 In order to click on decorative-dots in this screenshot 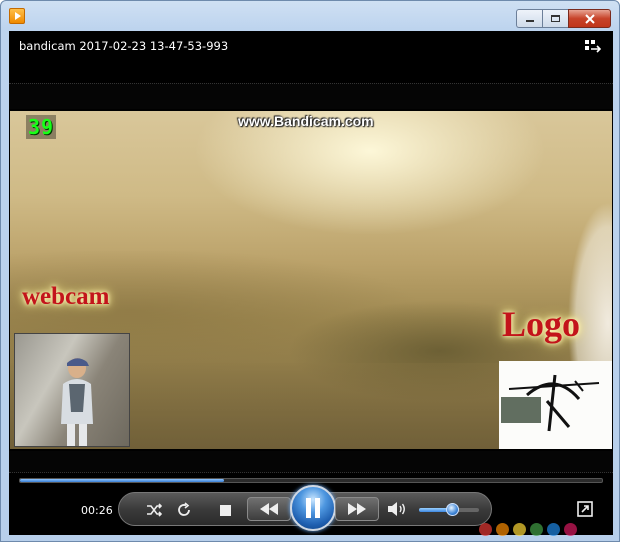, I will do `click(528, 529)`.